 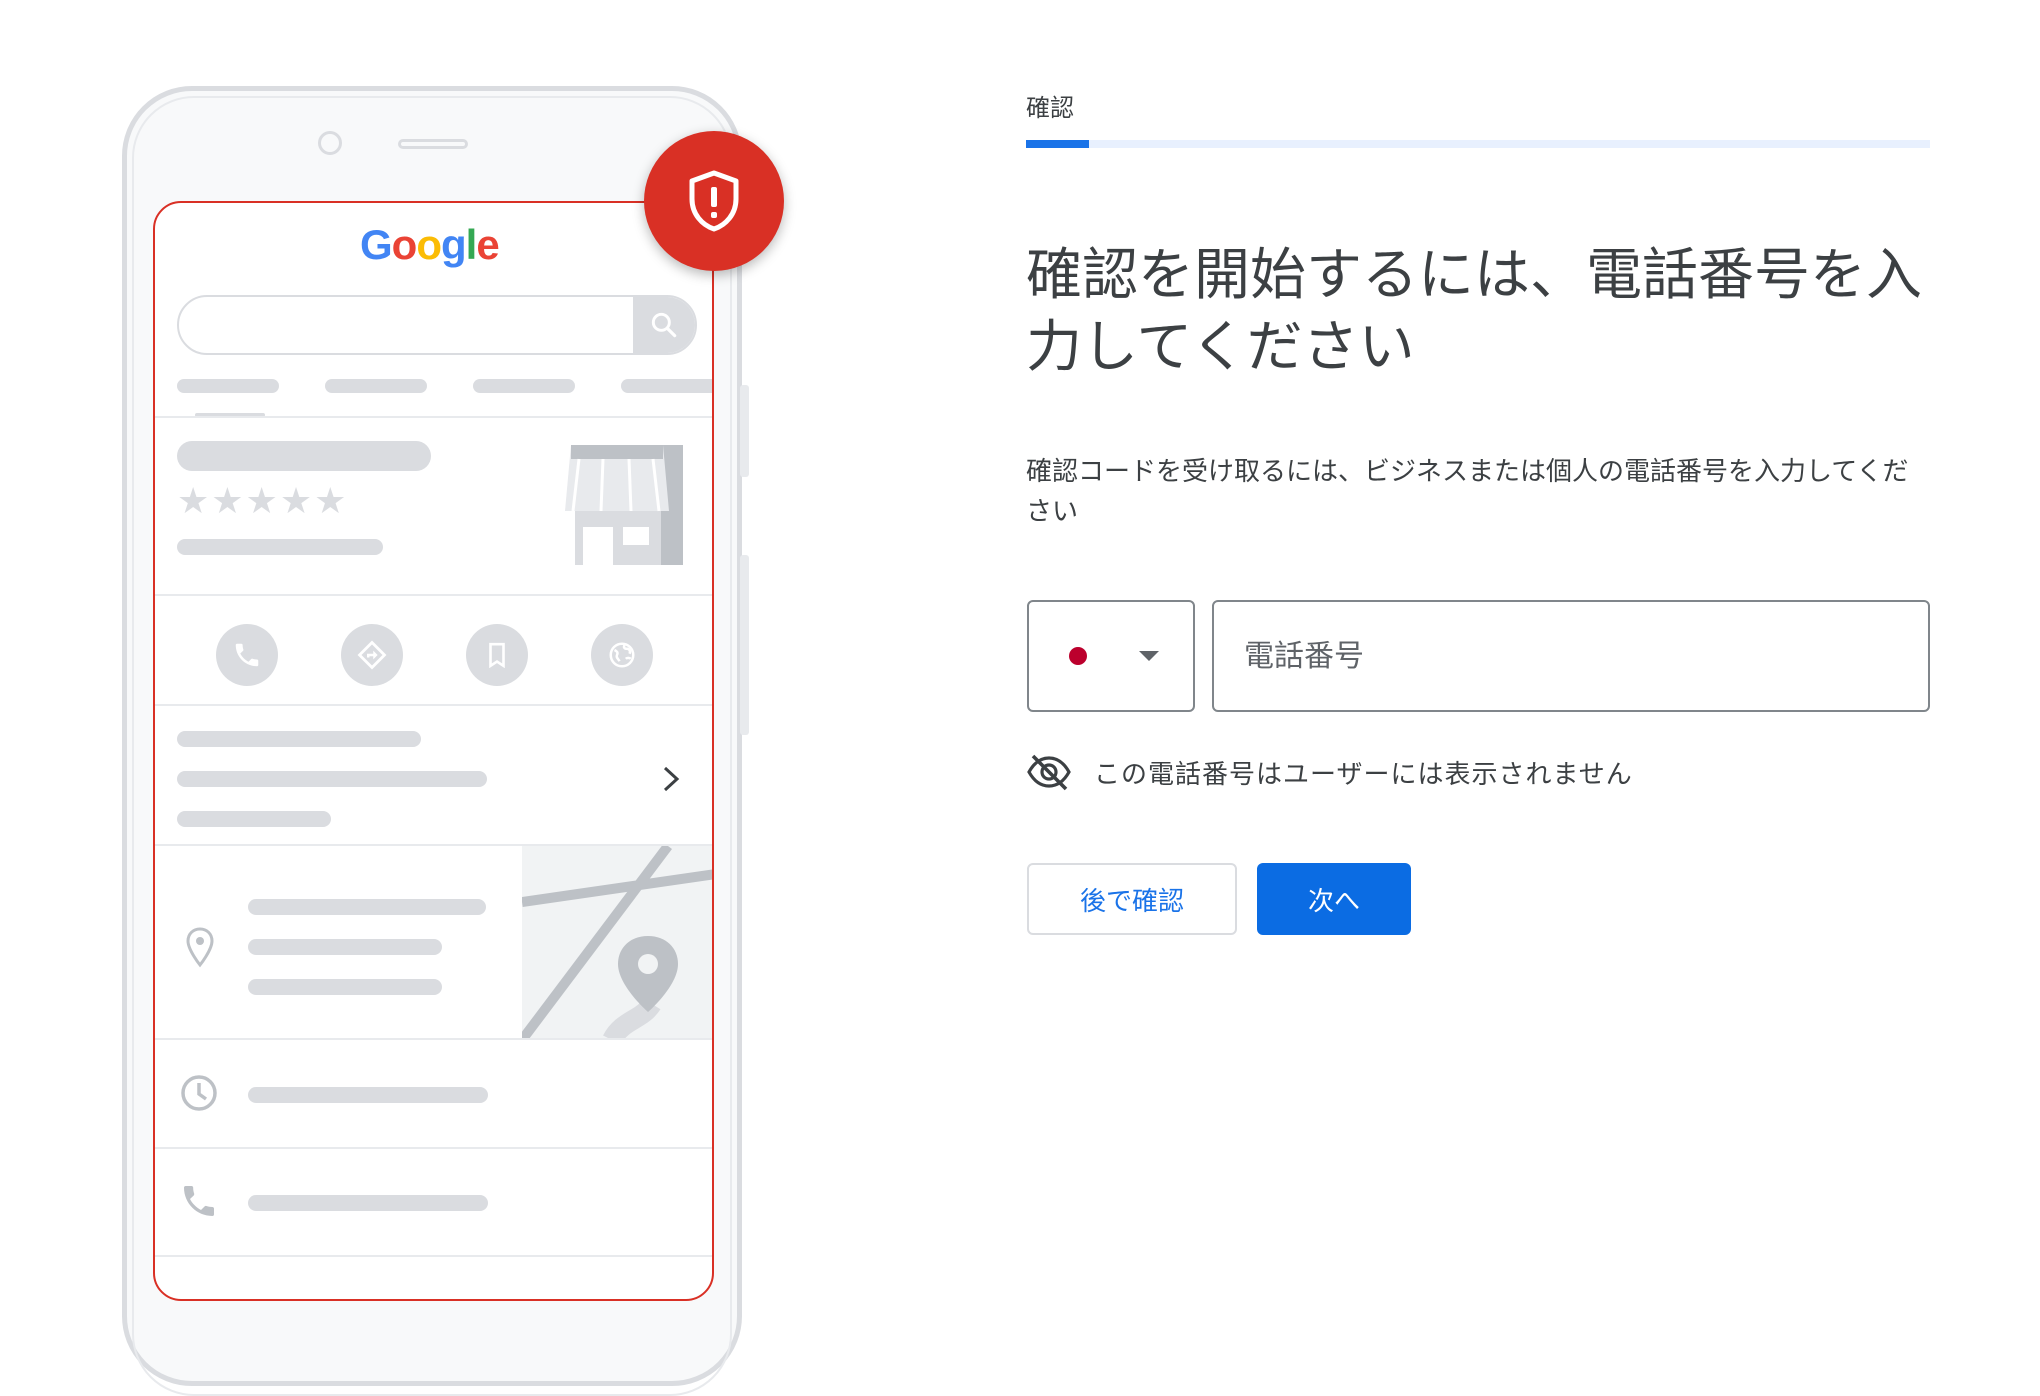 What do you see at coordinates (1571, 656) in the screenshot?
I see `phone-number-input` at bounding box center [1571, 656].